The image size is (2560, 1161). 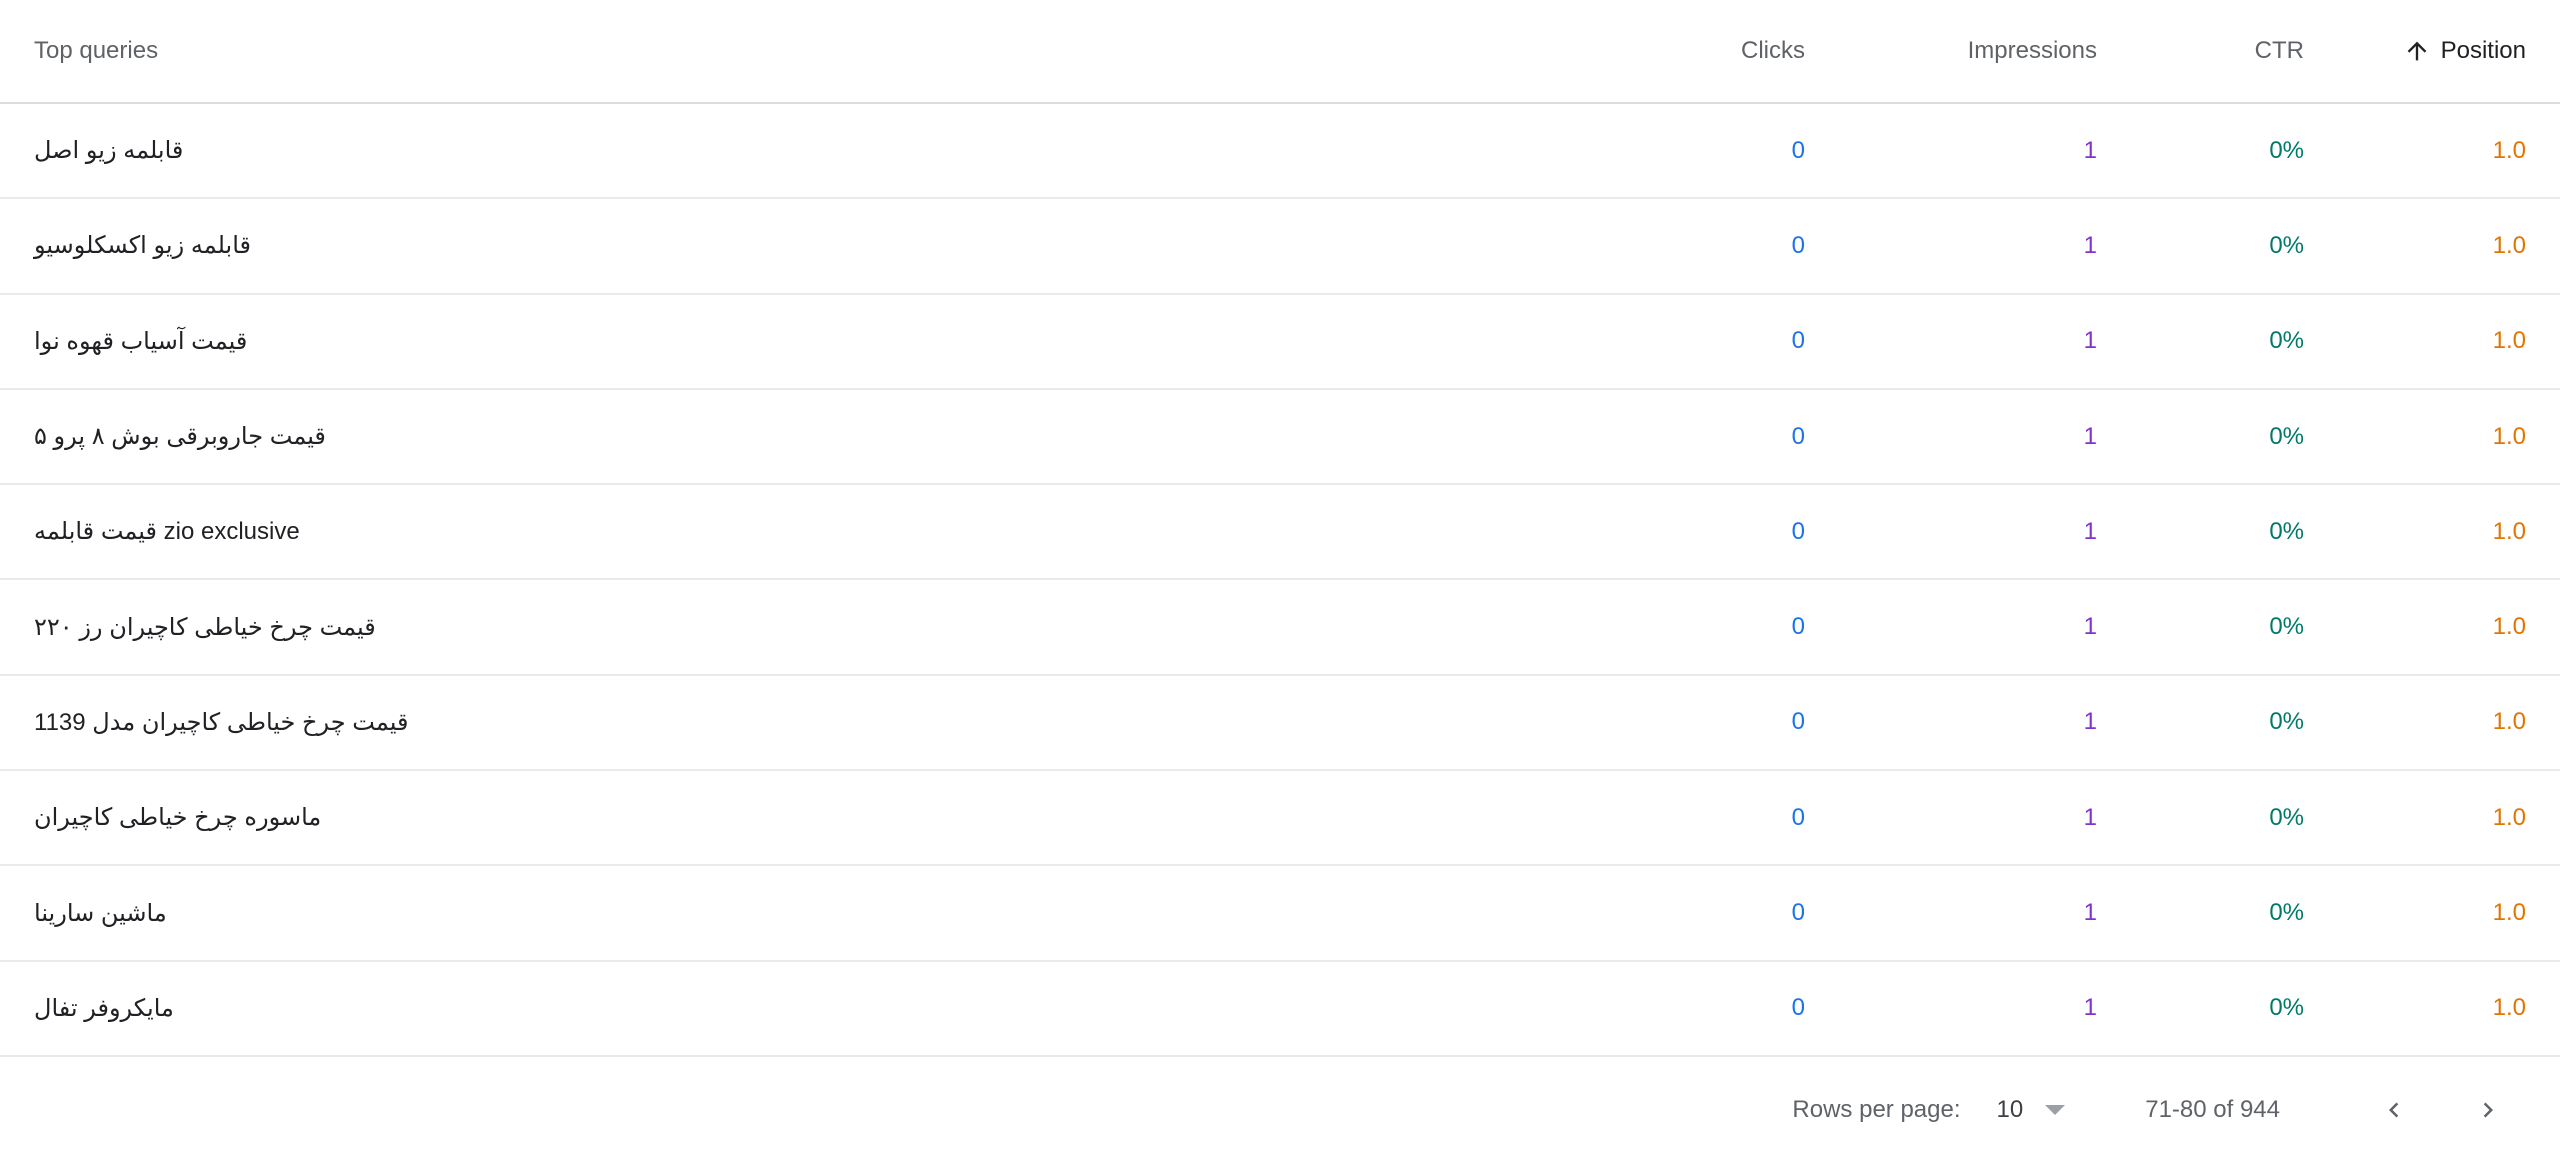 I want to click on table-row: قیمت قابلمه zio exclusive 0 1 0% 1.0, so click(x=1280, y=533).